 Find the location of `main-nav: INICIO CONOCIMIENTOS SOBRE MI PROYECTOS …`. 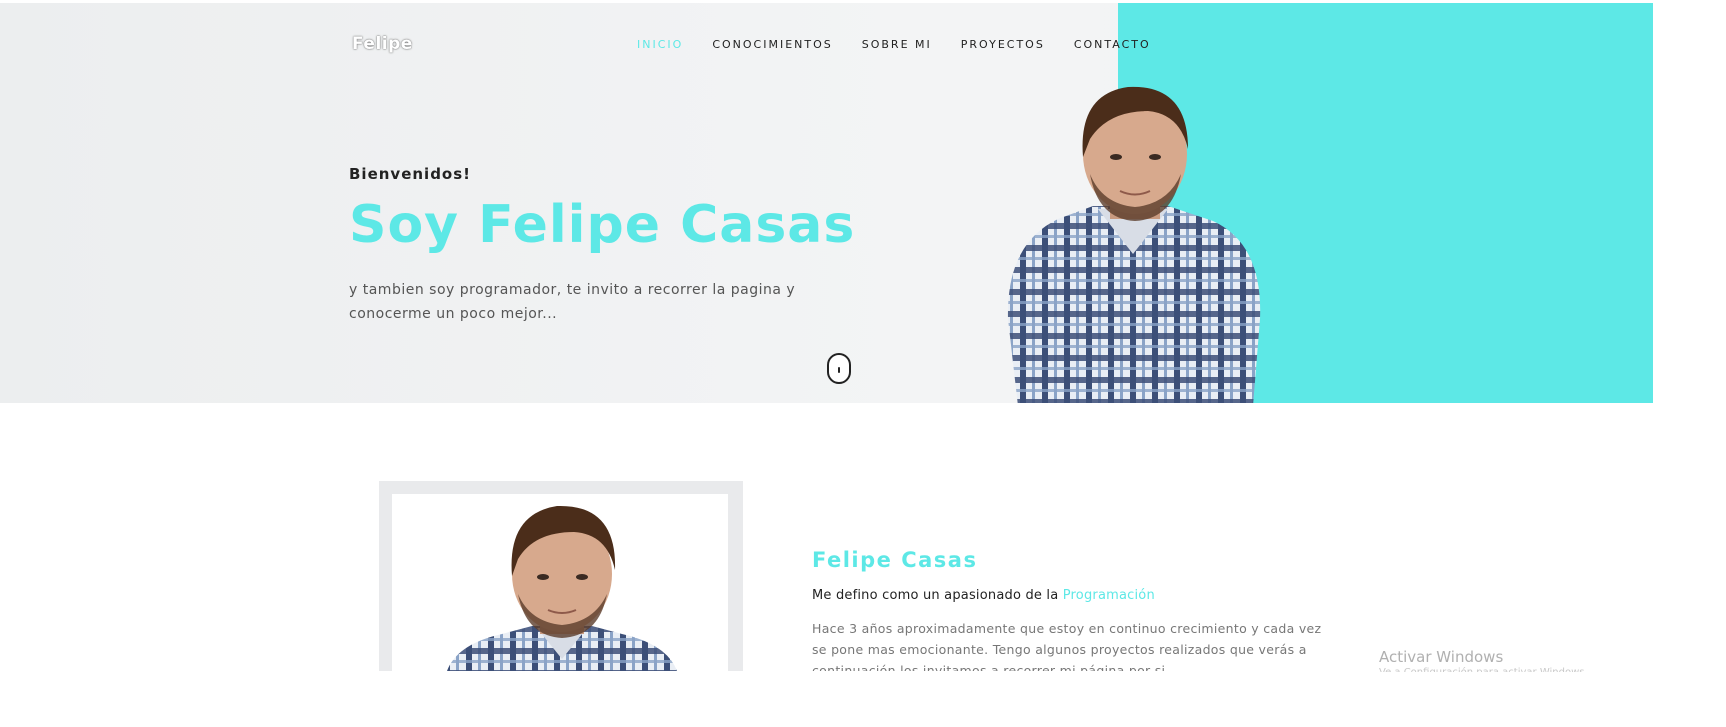

main-nav: INICIO CONOCIMIENTOS SOBRE MI PROYECTOS … is located at coordinates (908, 44).